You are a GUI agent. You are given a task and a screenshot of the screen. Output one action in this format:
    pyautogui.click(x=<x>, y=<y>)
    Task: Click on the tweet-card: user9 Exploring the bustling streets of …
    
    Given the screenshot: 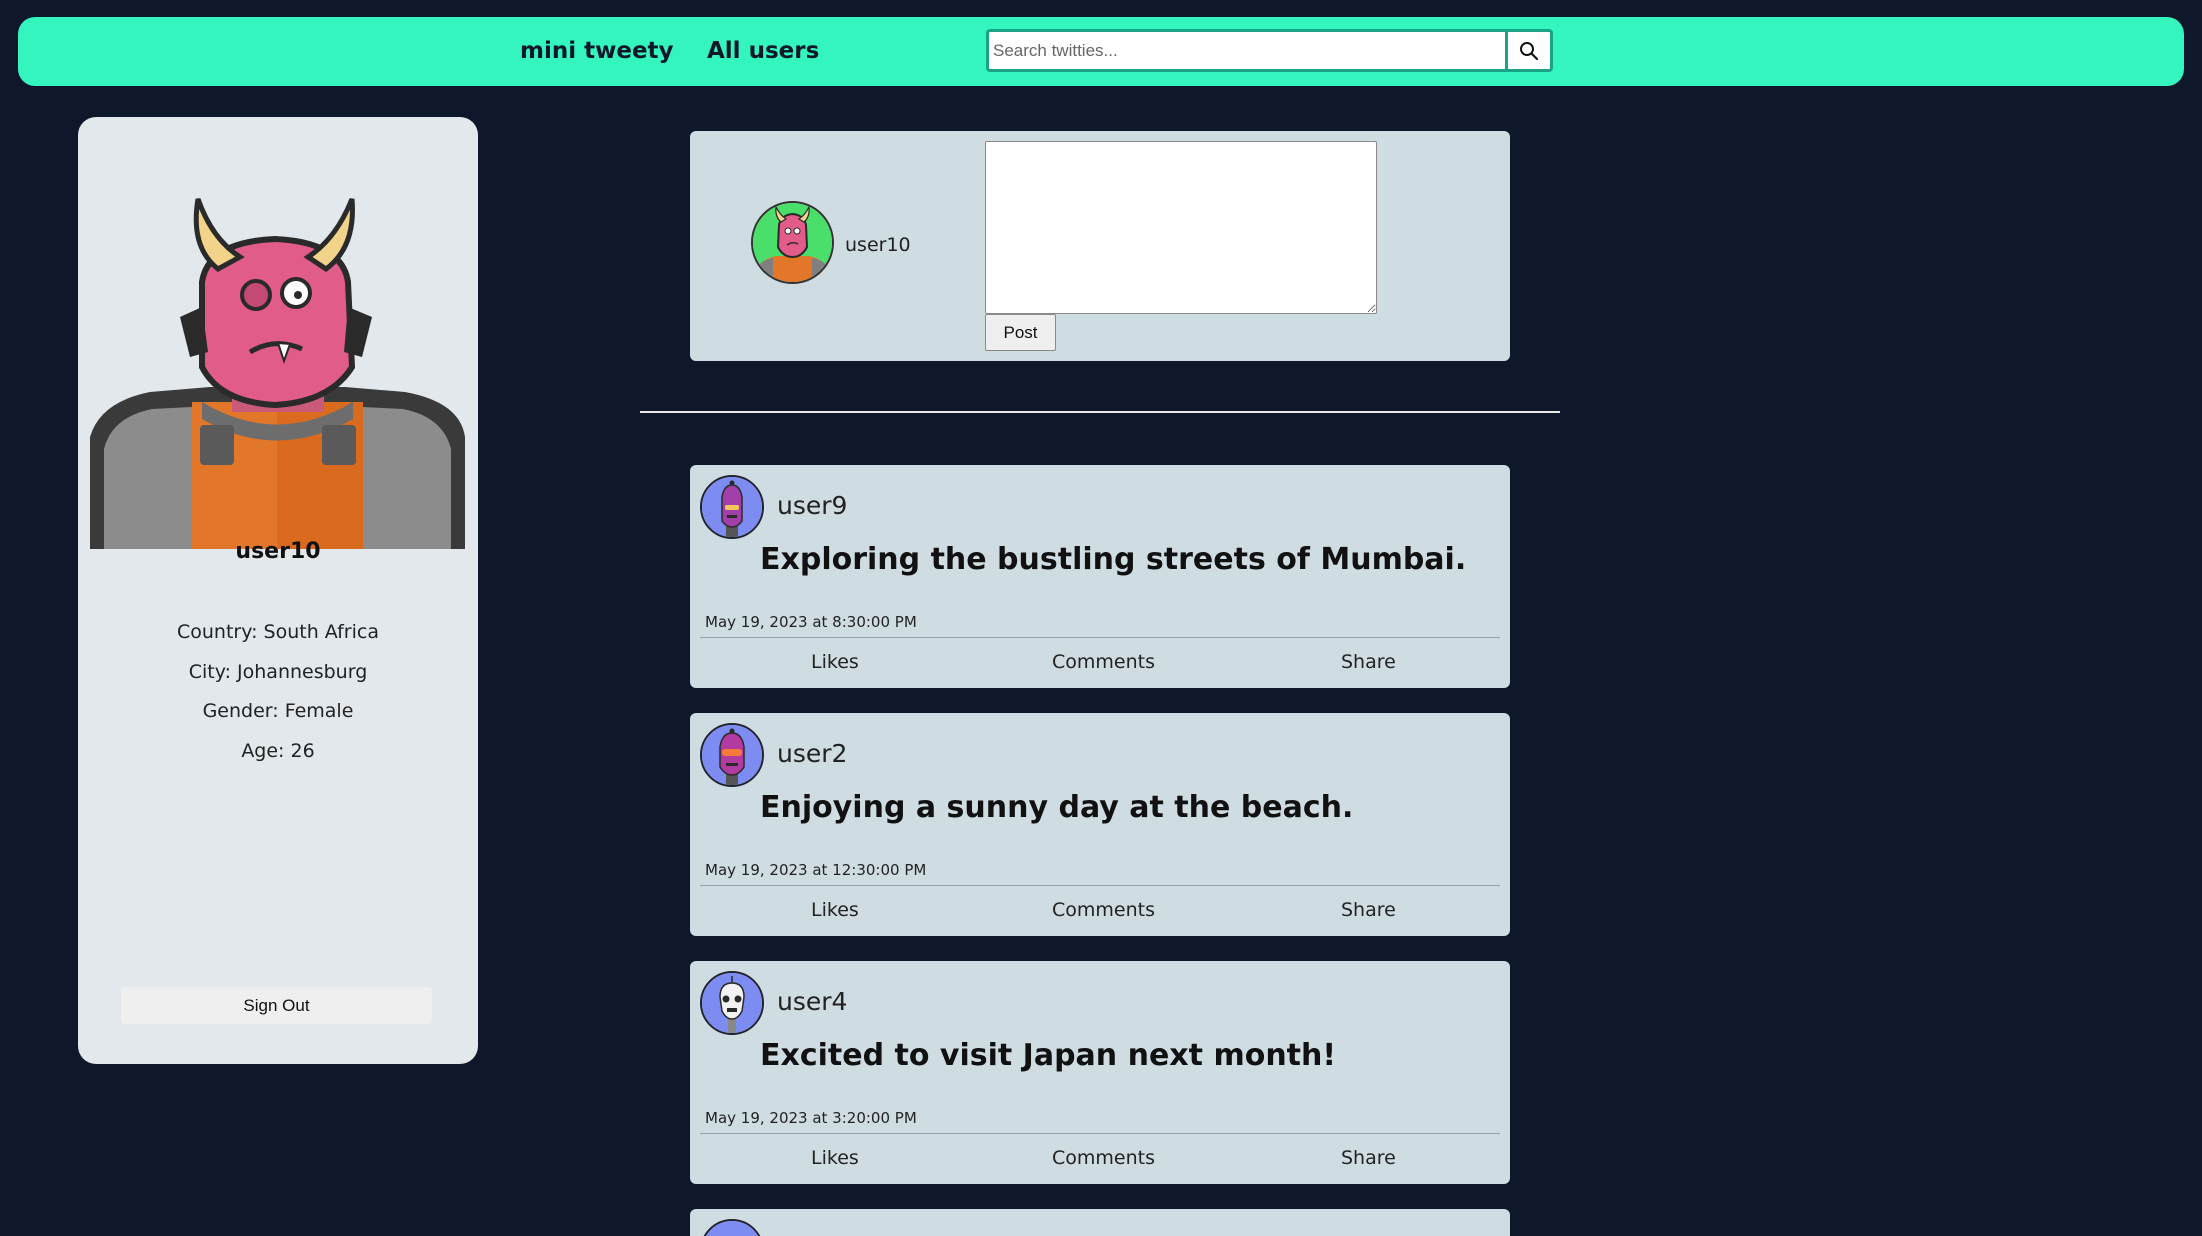 What is the action you would take?
    pyautogui.click(x=1100, y=576)
    